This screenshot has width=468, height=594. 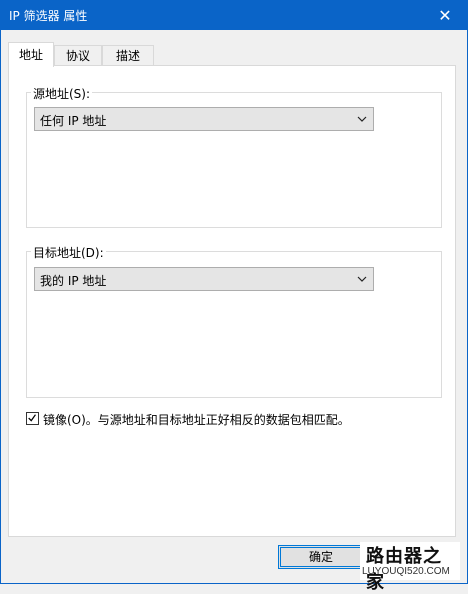 What do you see at coordinates (234, 15) in the screenshot?
I see `window-titlebar: IP 筛选器 属性 ✕` at bounding box center [234, 15].